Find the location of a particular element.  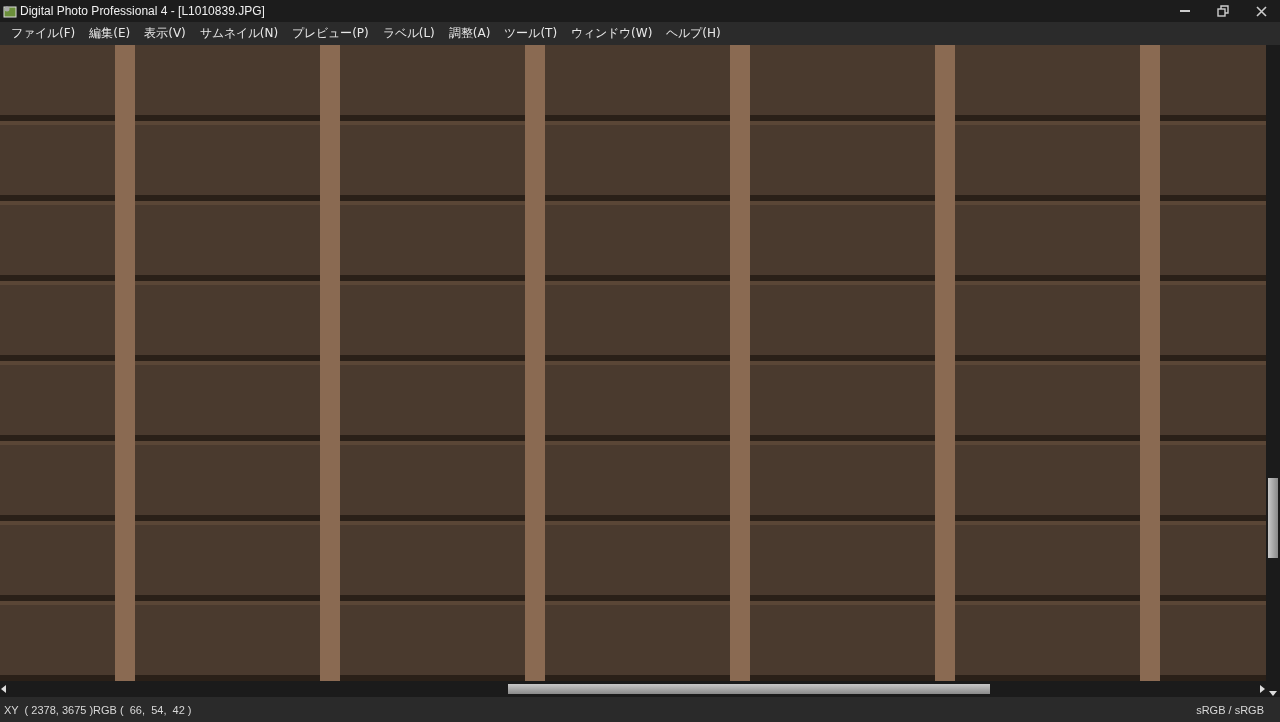

menu-item: ヘルプ(H) is located at coordinates (693, 33).